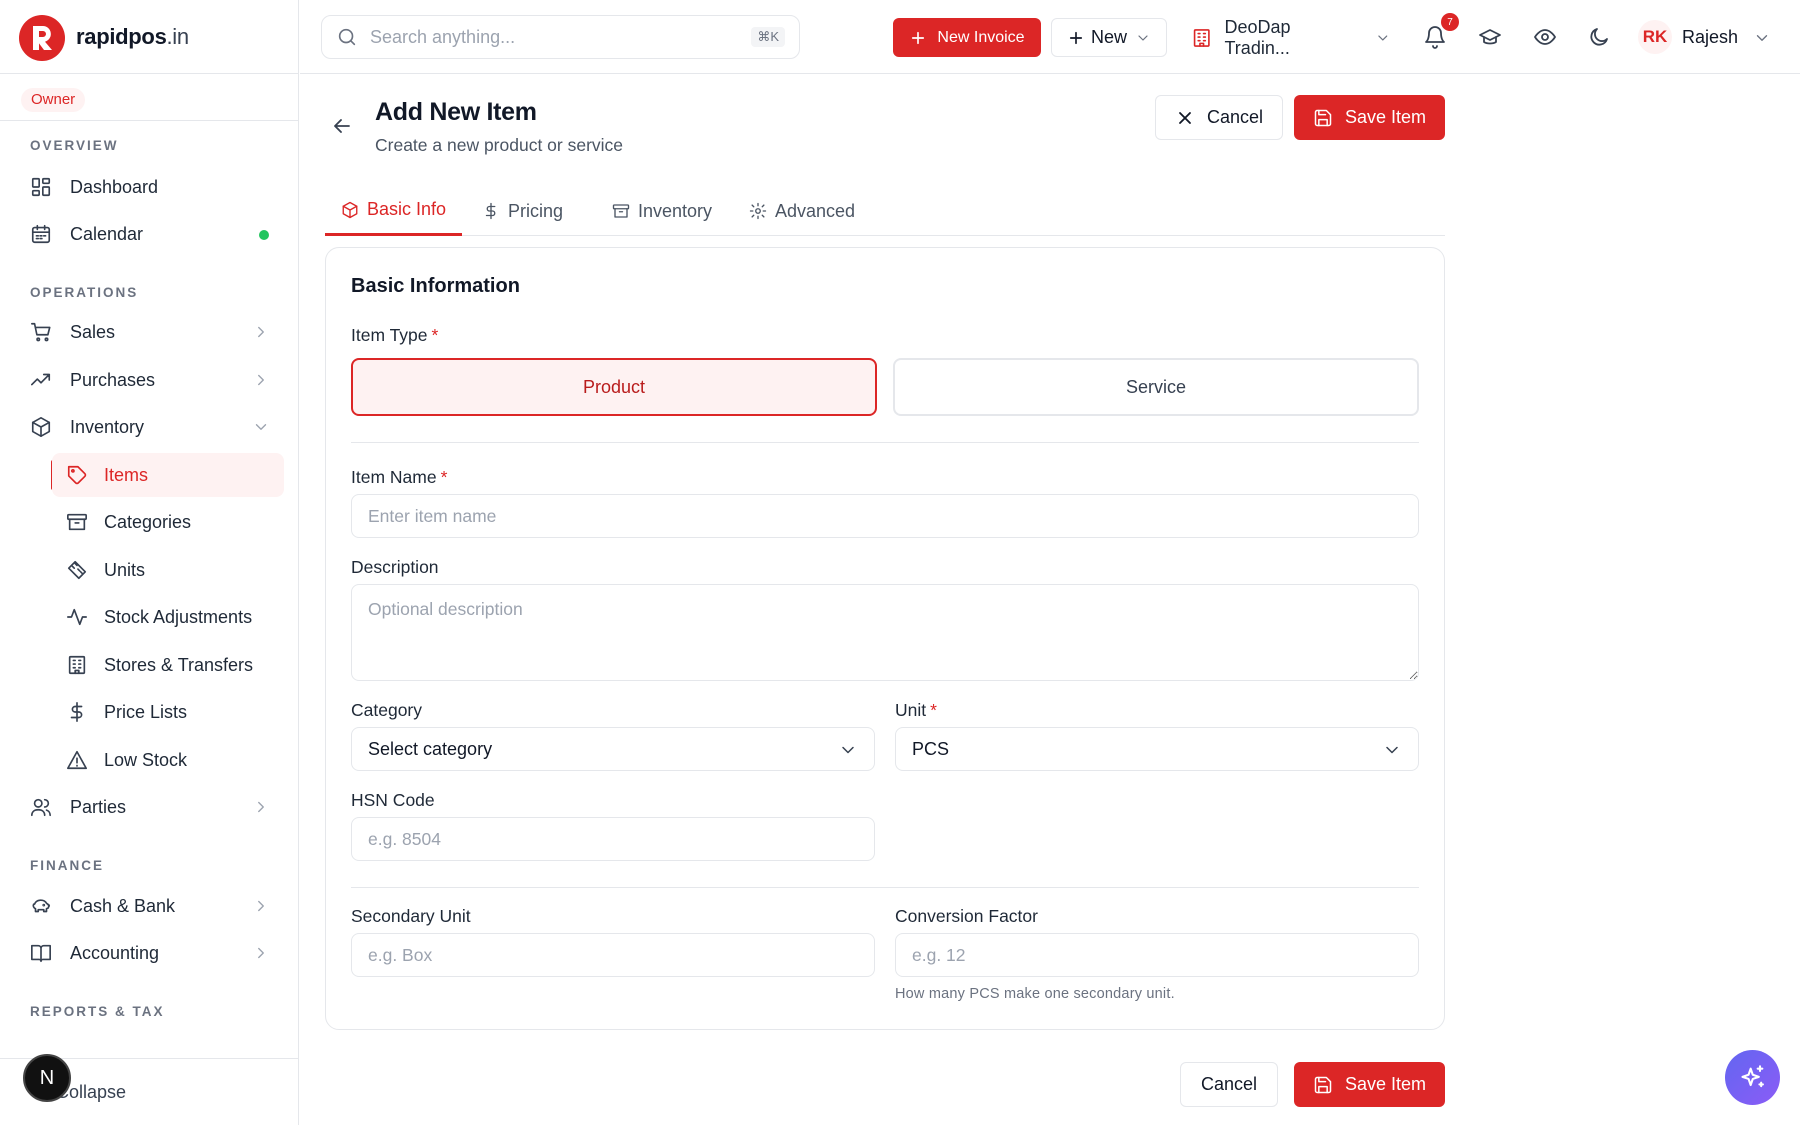 The width and height of the screenshot is (1800, 1125). Describe the element at coordinates (768, 37) in the screenshot. I see `search-shortcut: ⌘K` at that location.